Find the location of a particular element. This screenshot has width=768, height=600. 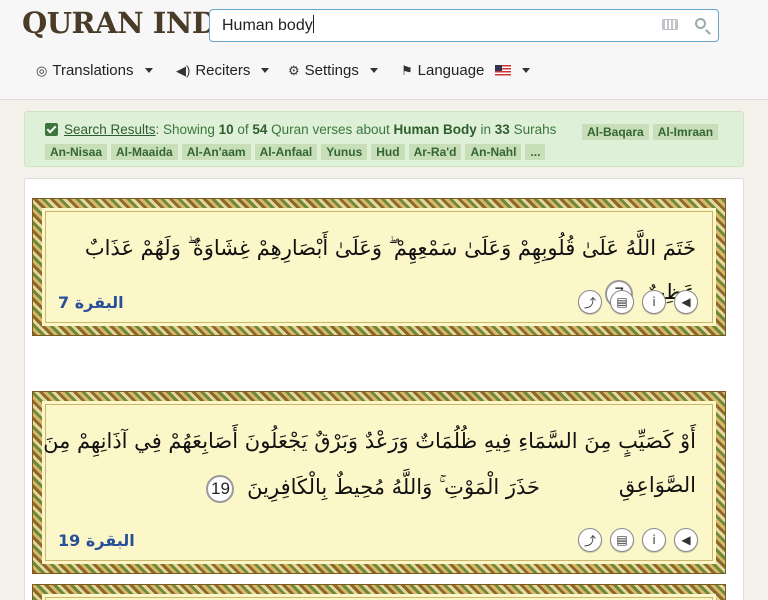

surah-tag: Al-Baqara is located at coordinates (615, 132).